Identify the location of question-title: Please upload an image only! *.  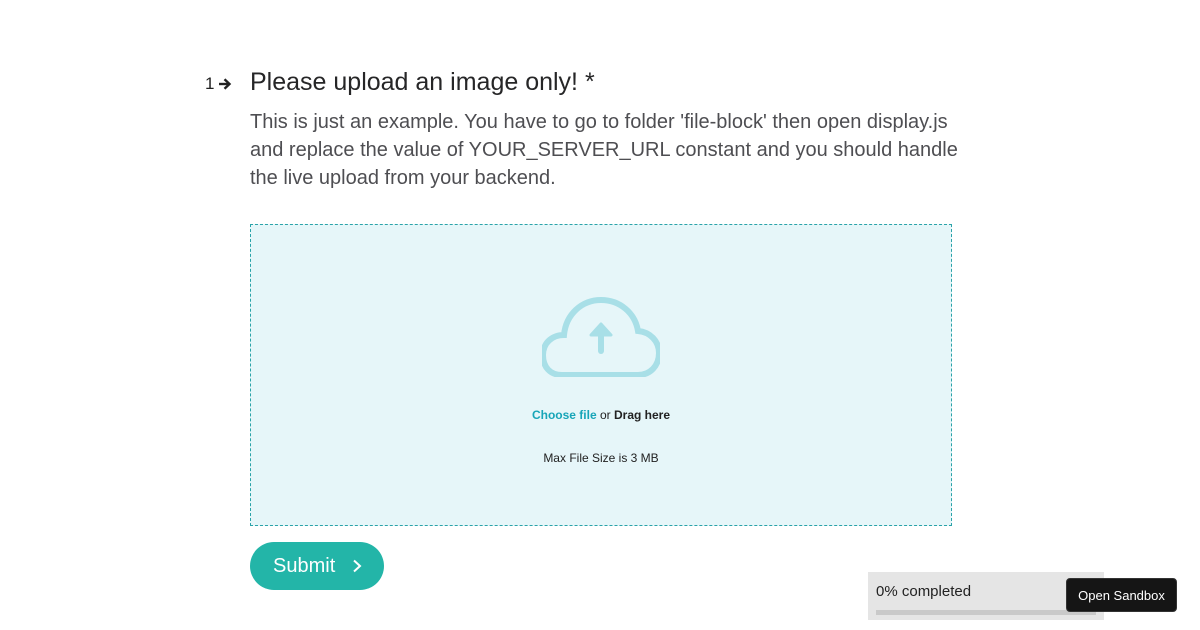
(422, 82).